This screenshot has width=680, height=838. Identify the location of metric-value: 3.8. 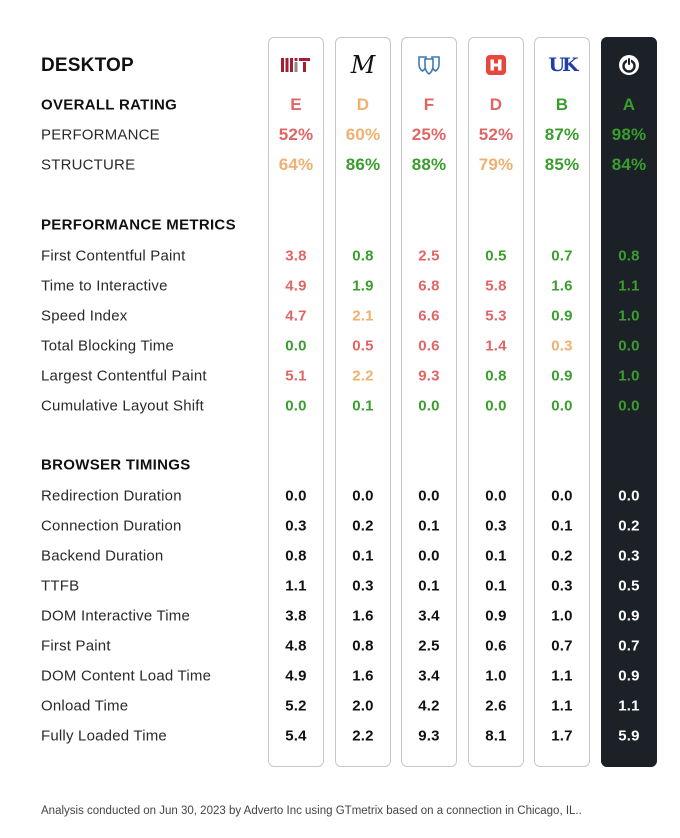
(296, 256).